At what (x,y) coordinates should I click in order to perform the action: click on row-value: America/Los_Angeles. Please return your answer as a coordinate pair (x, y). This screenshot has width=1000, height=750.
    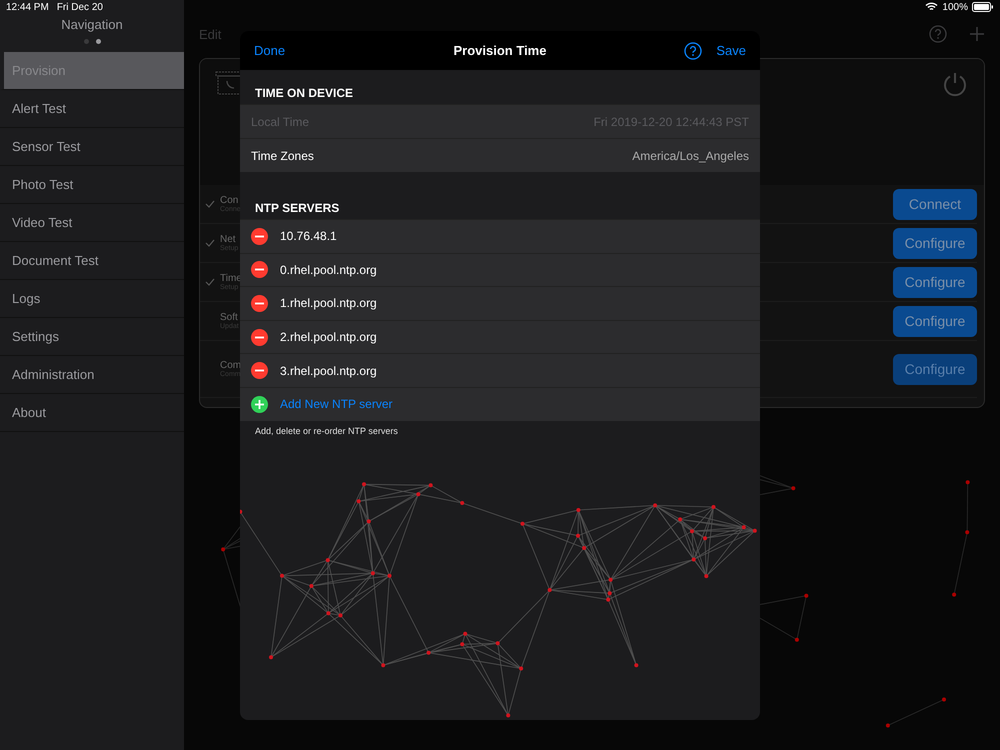
    Looking at the image, I should click on (690, 155).